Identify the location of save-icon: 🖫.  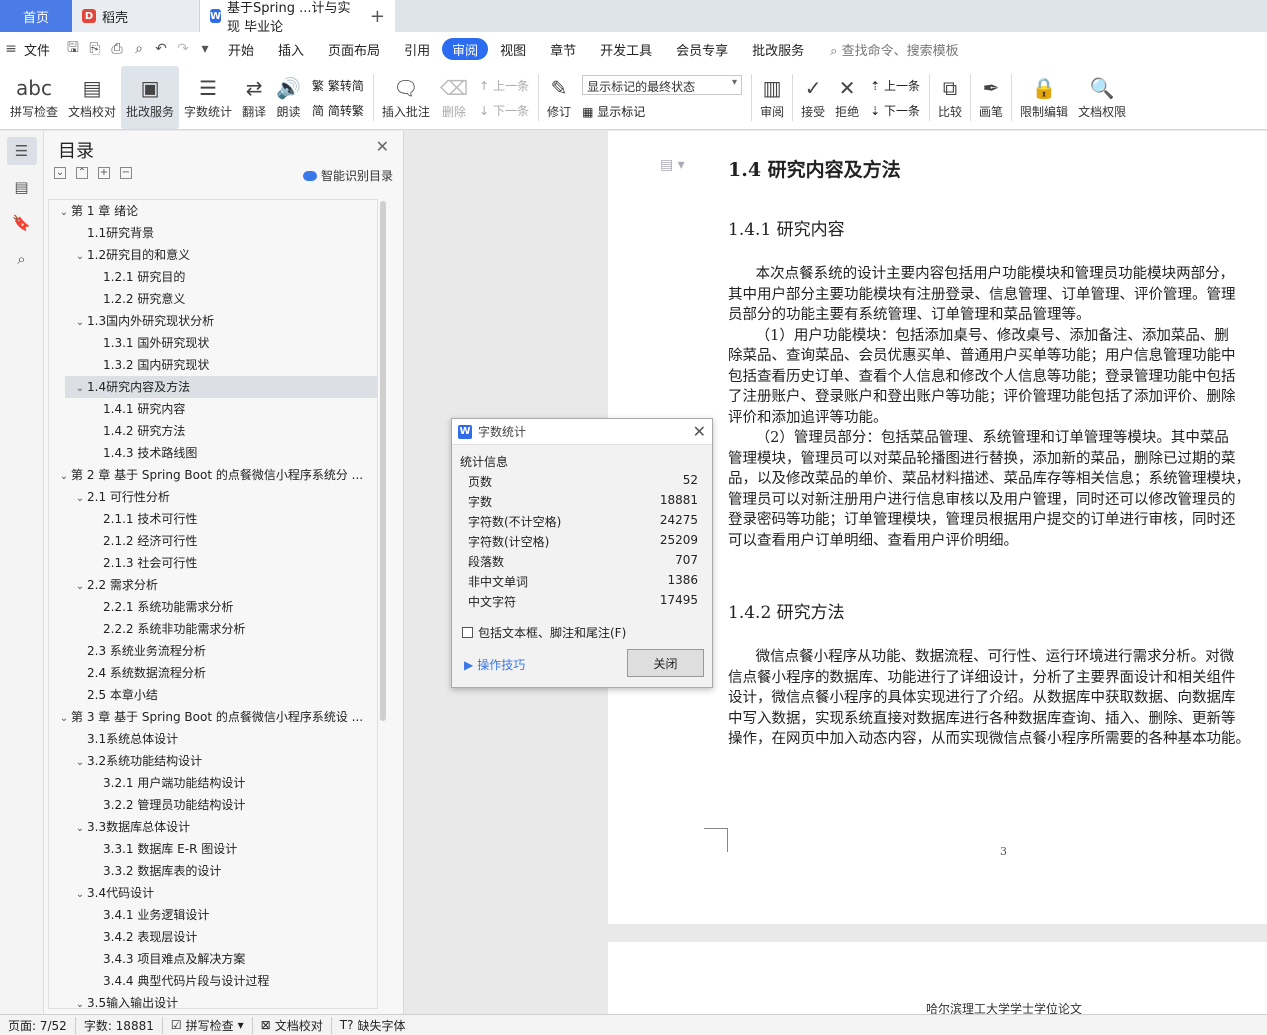
(73, 49).